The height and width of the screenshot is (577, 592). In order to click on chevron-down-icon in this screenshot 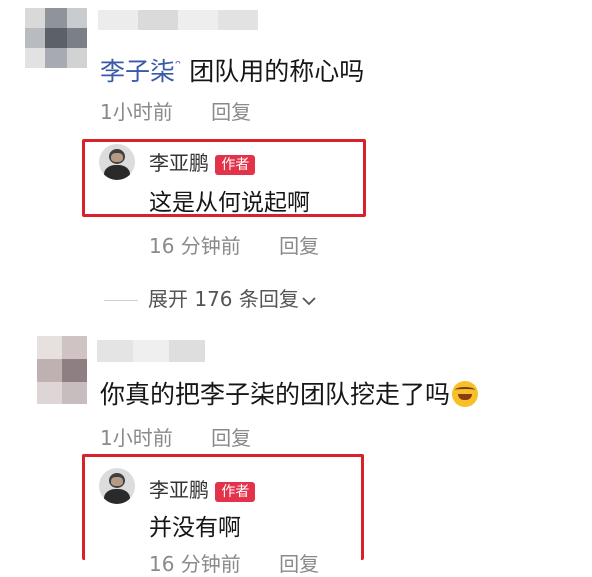, I will do `click(309, 299)`.